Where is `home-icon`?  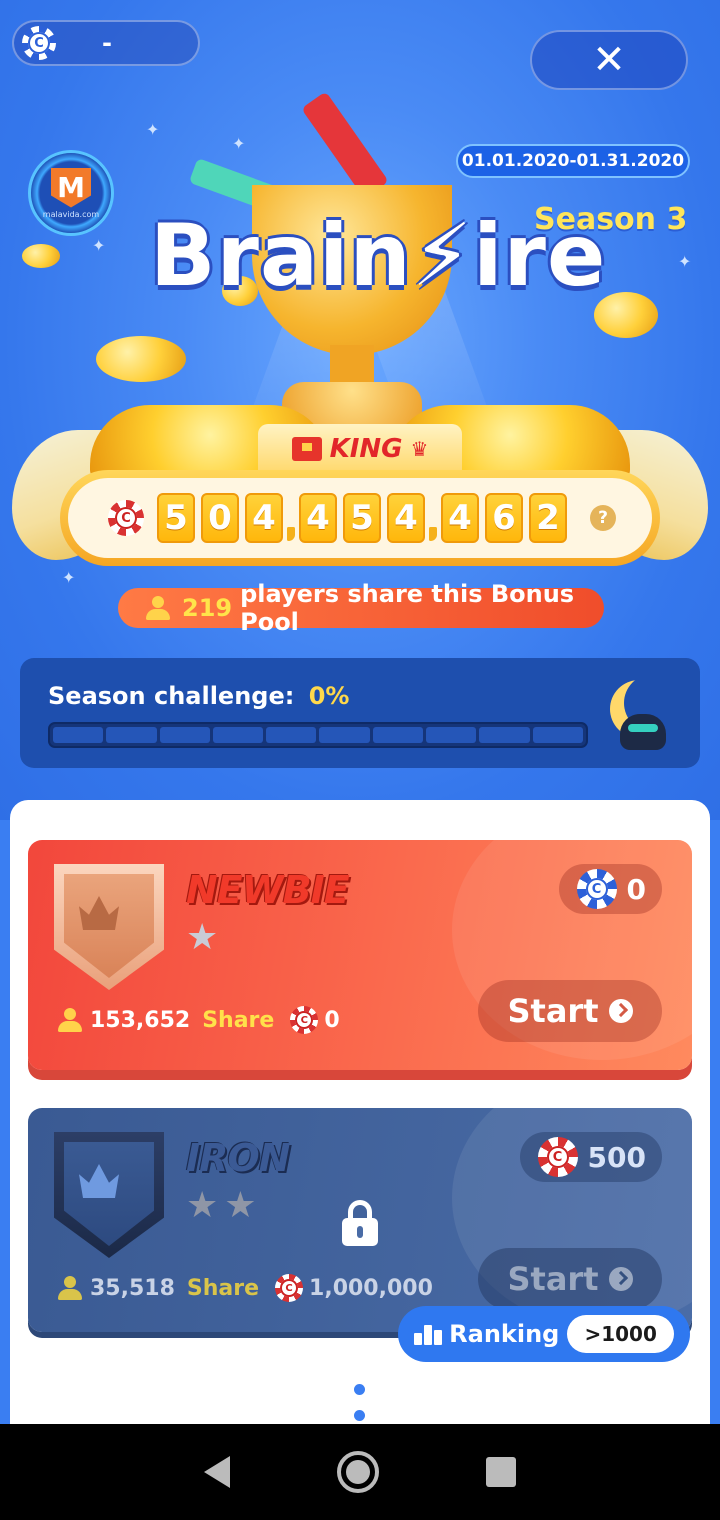
home-icon is located at coordinates (357, 1472).